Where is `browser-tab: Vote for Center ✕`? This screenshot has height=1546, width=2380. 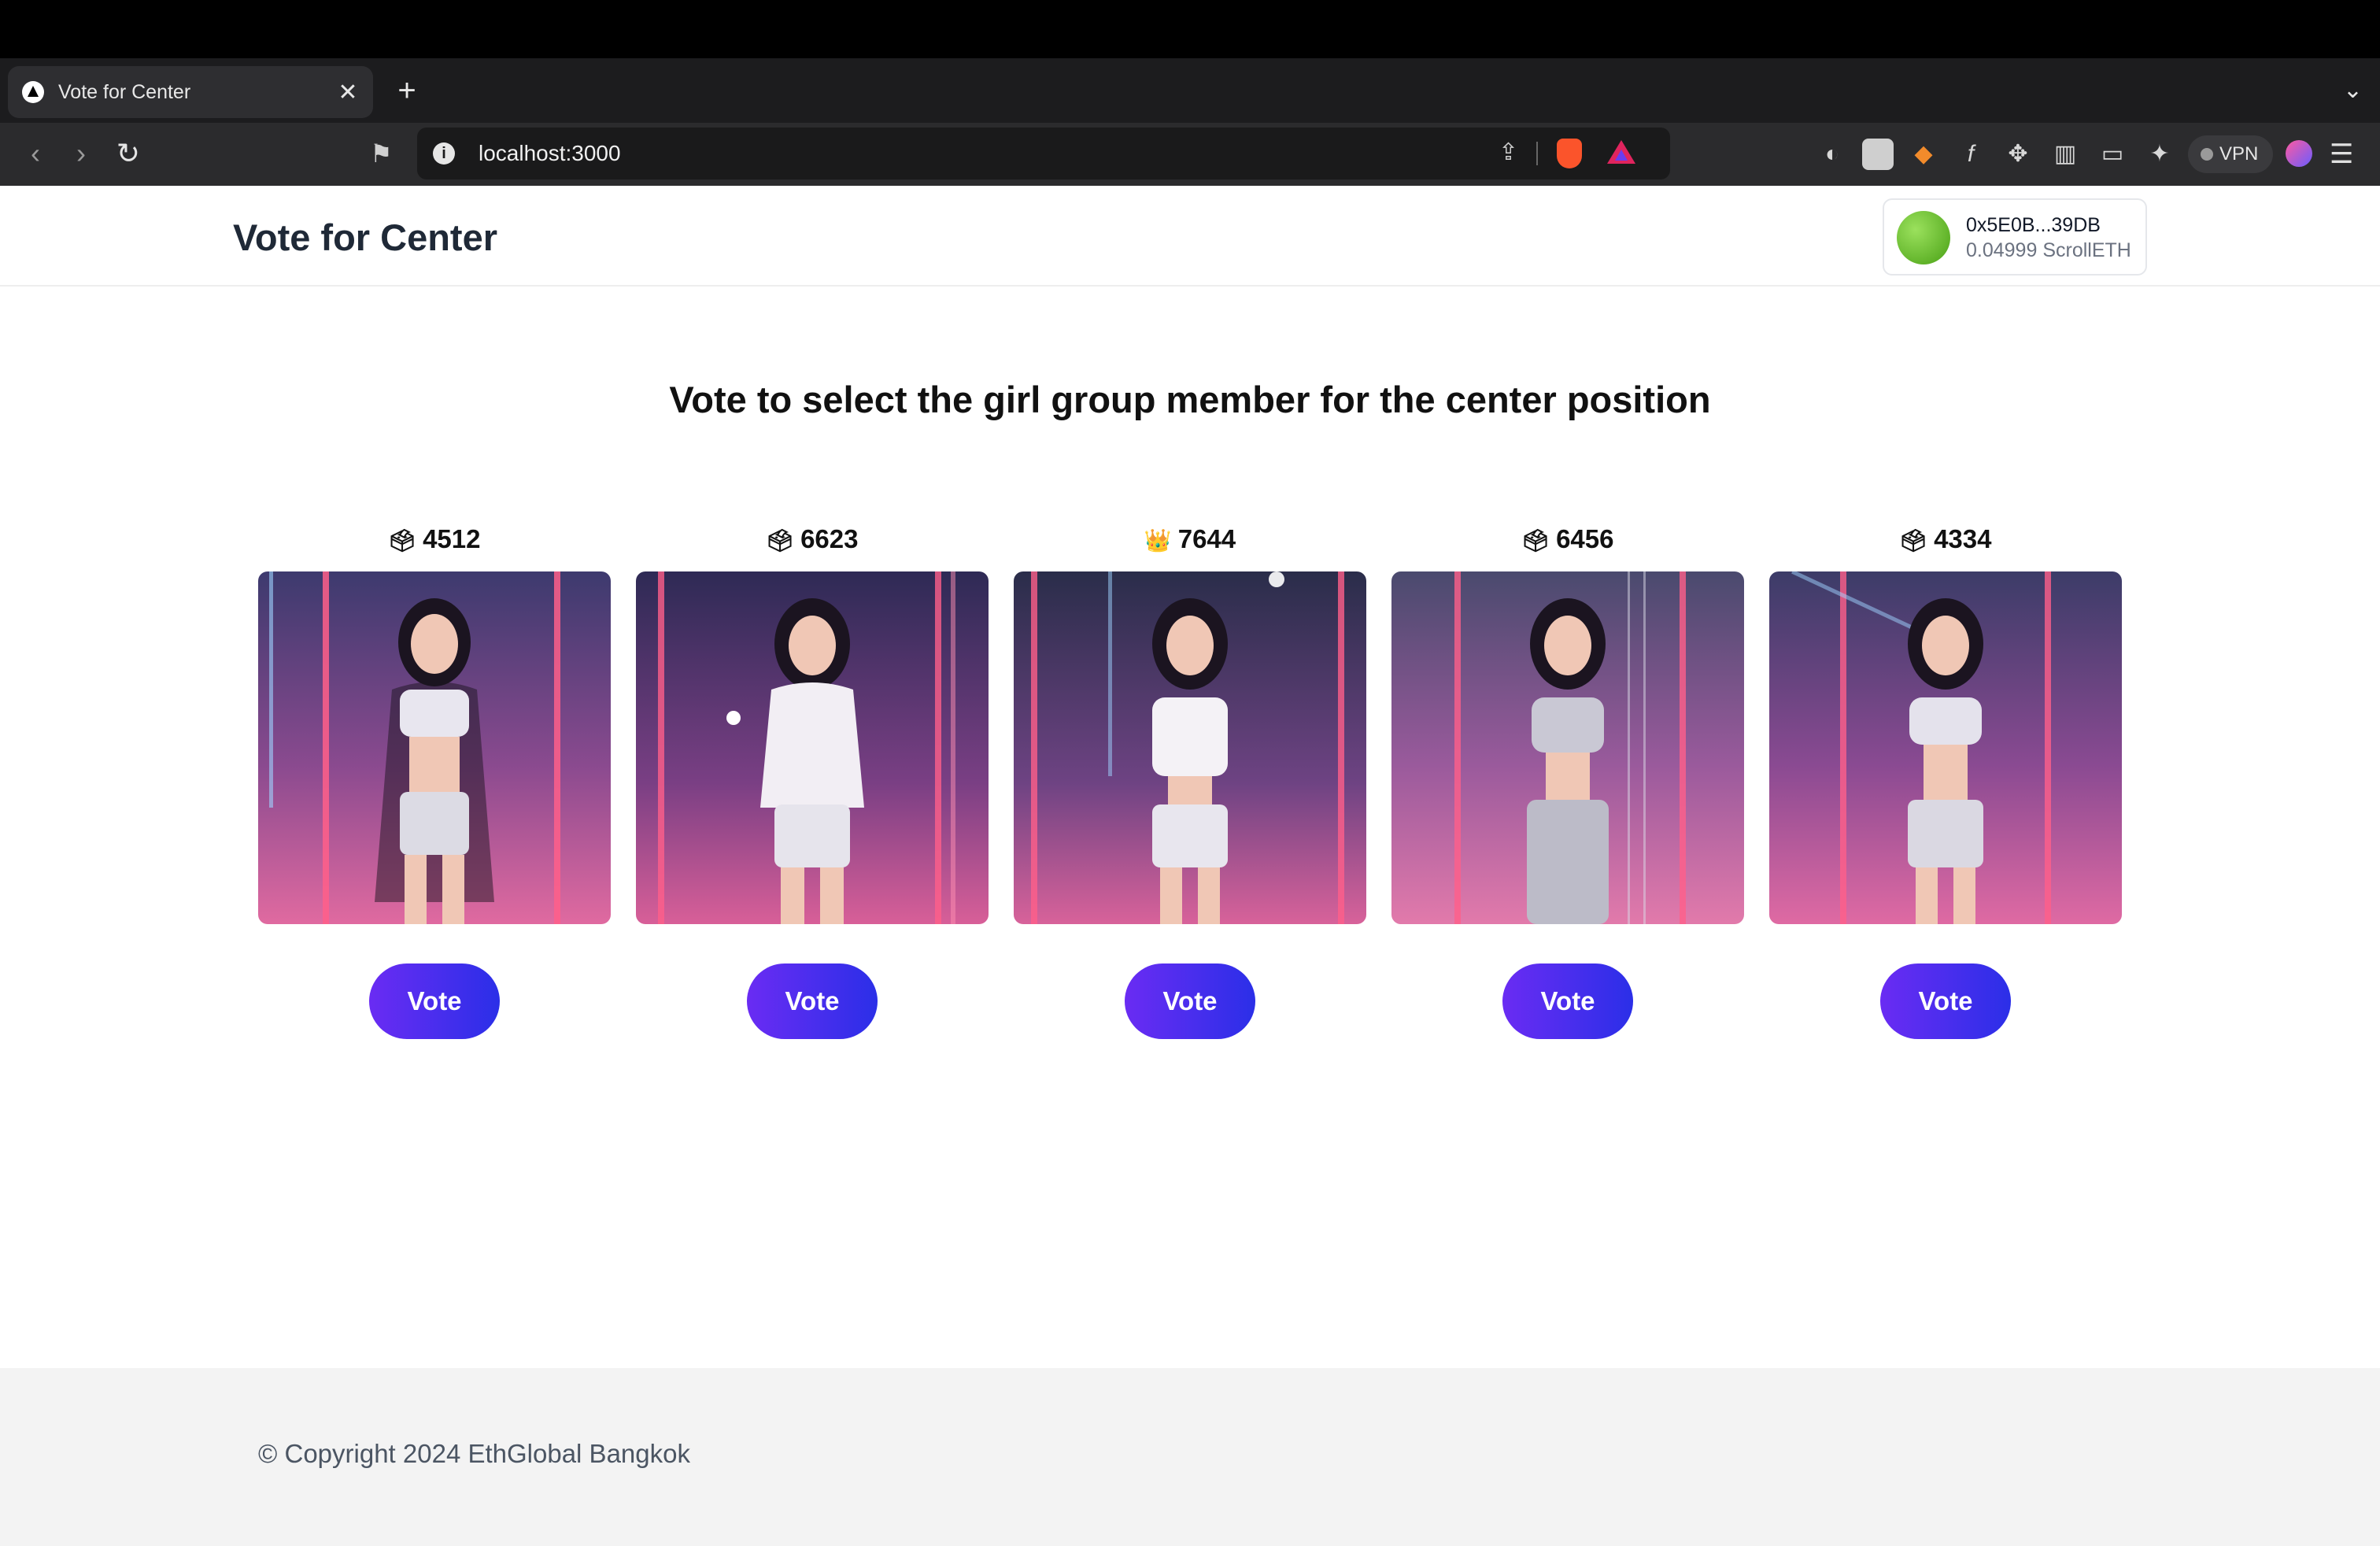
browser-tab: Vote for Center ✕ is located at coordinates (190, 92).